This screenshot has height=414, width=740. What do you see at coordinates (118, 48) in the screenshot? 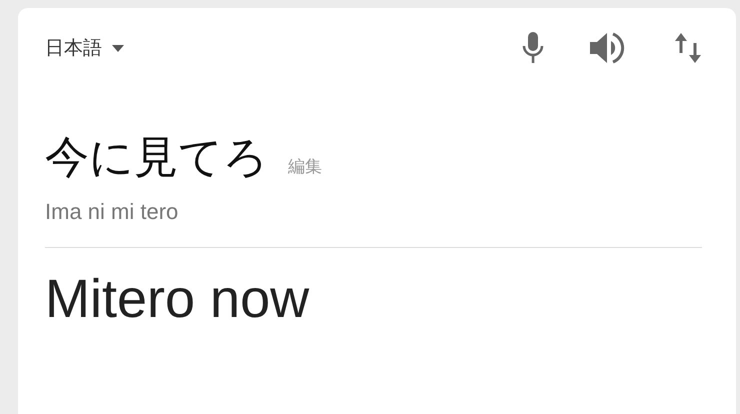
I see `caret-icon` at bounding box center [118, 48].